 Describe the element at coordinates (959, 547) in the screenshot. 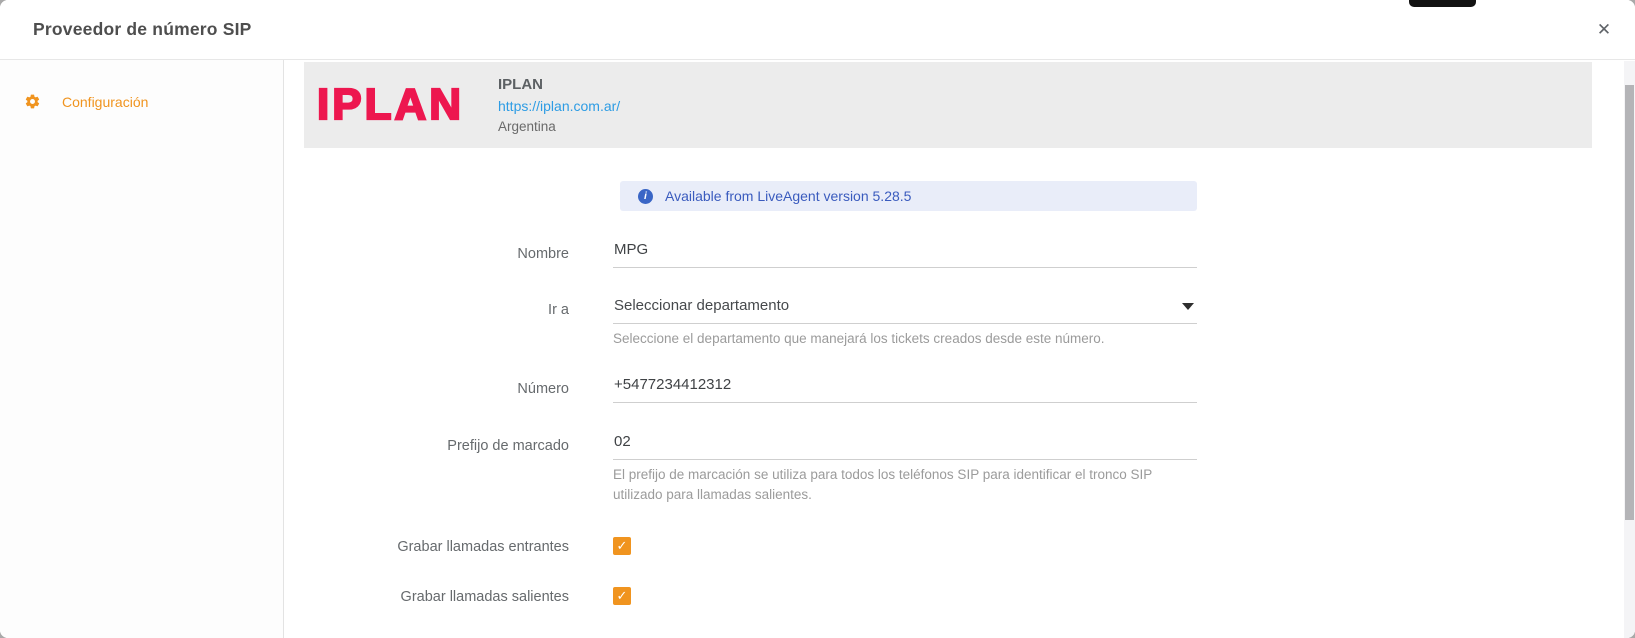

I see `form-row-grabar-entrantes: Grabar llamadas entrantes ✓` at that location.